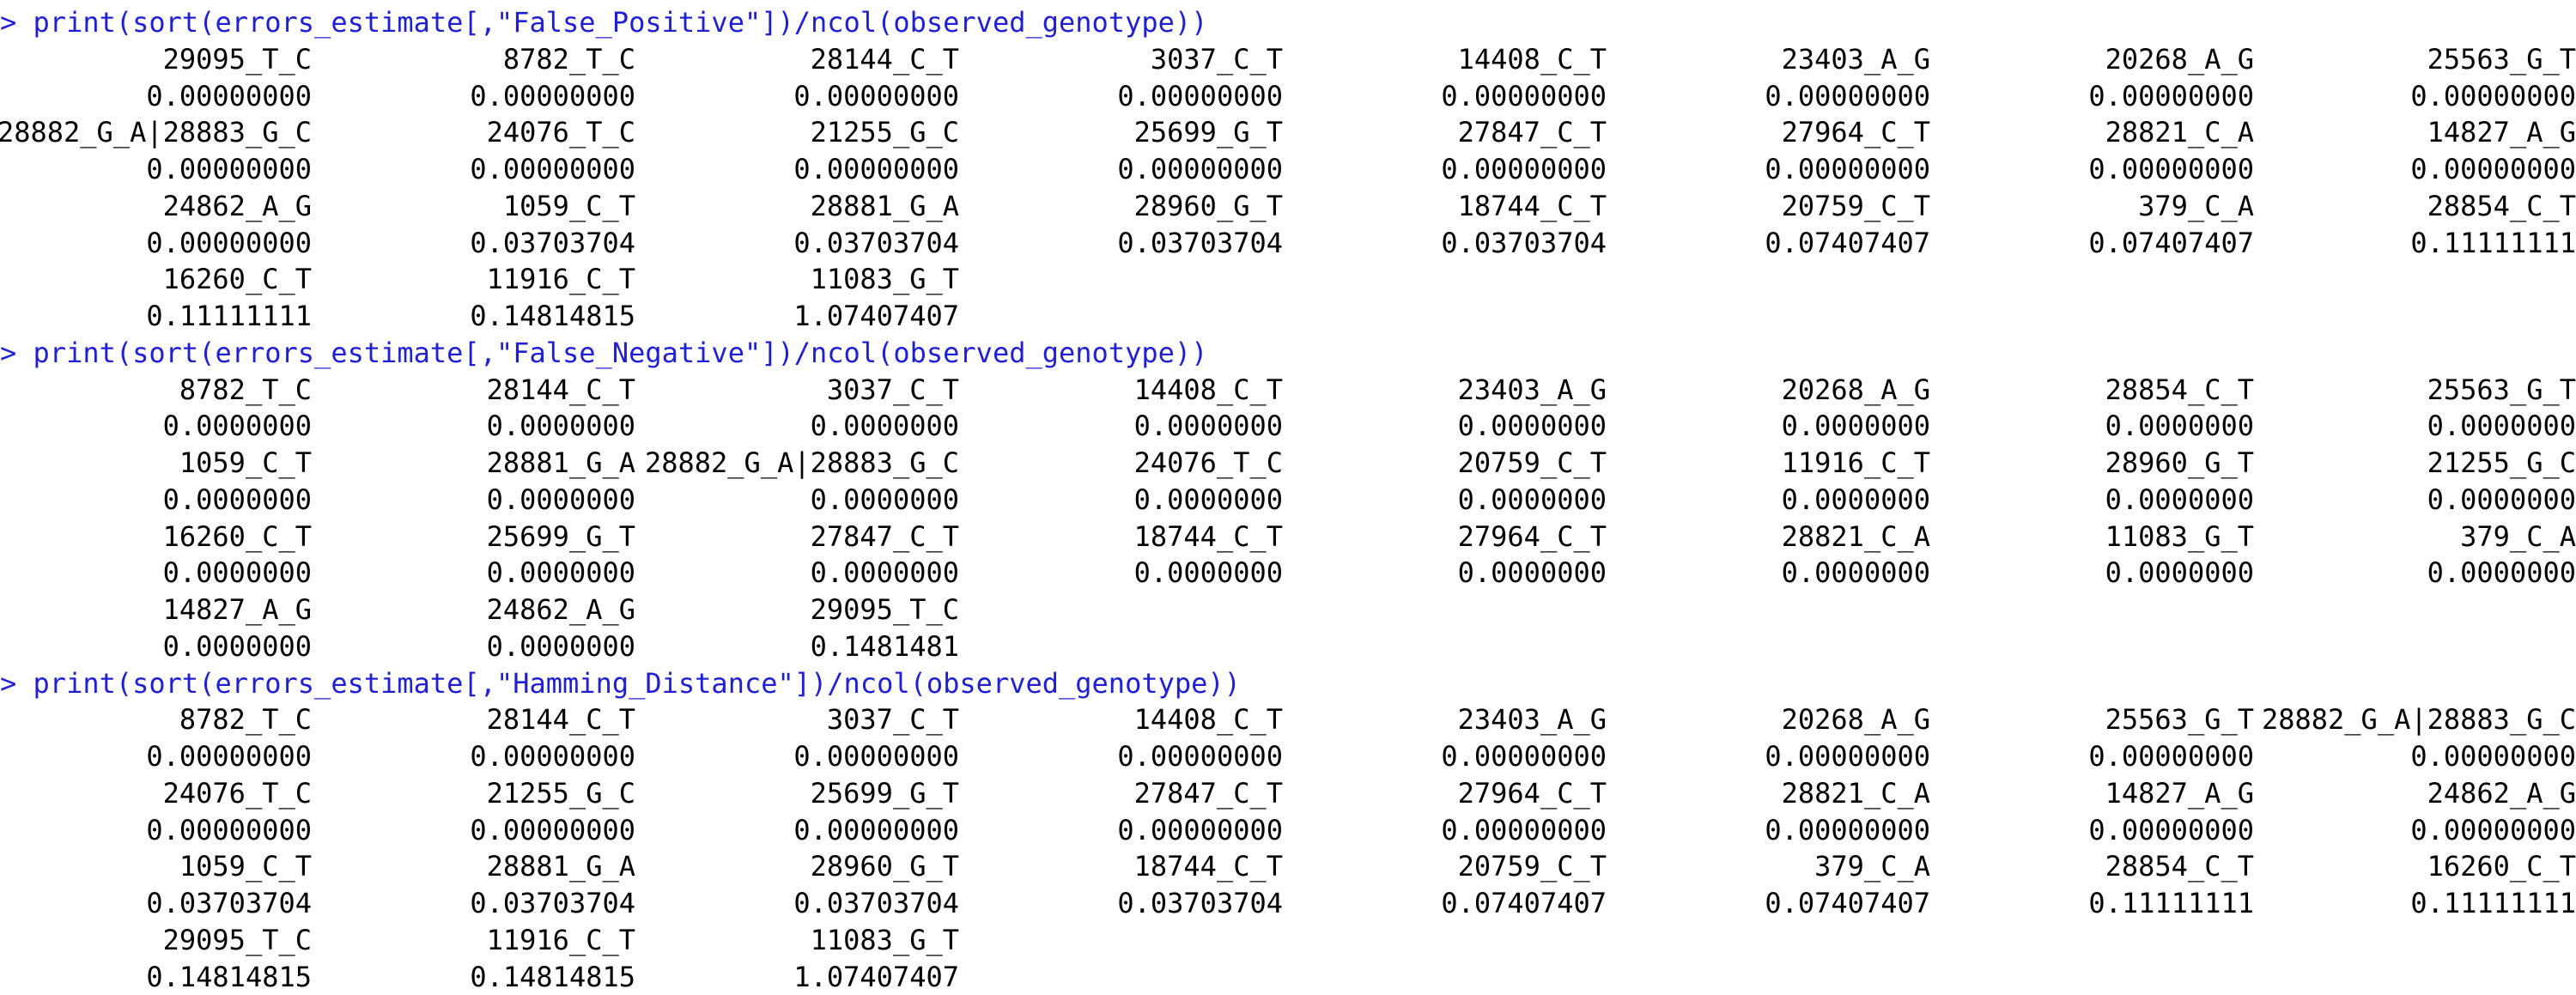  Describe the element at coordinates (237, 609) in the screenshot. I see `variant-name-cell: 14827_A_G` at that location.